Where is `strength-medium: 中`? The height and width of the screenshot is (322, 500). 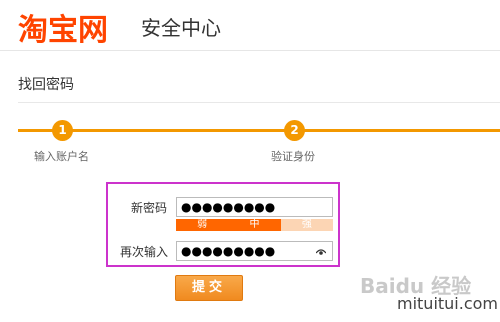 strength-medium: 中 is located at coordinates (254, 225).